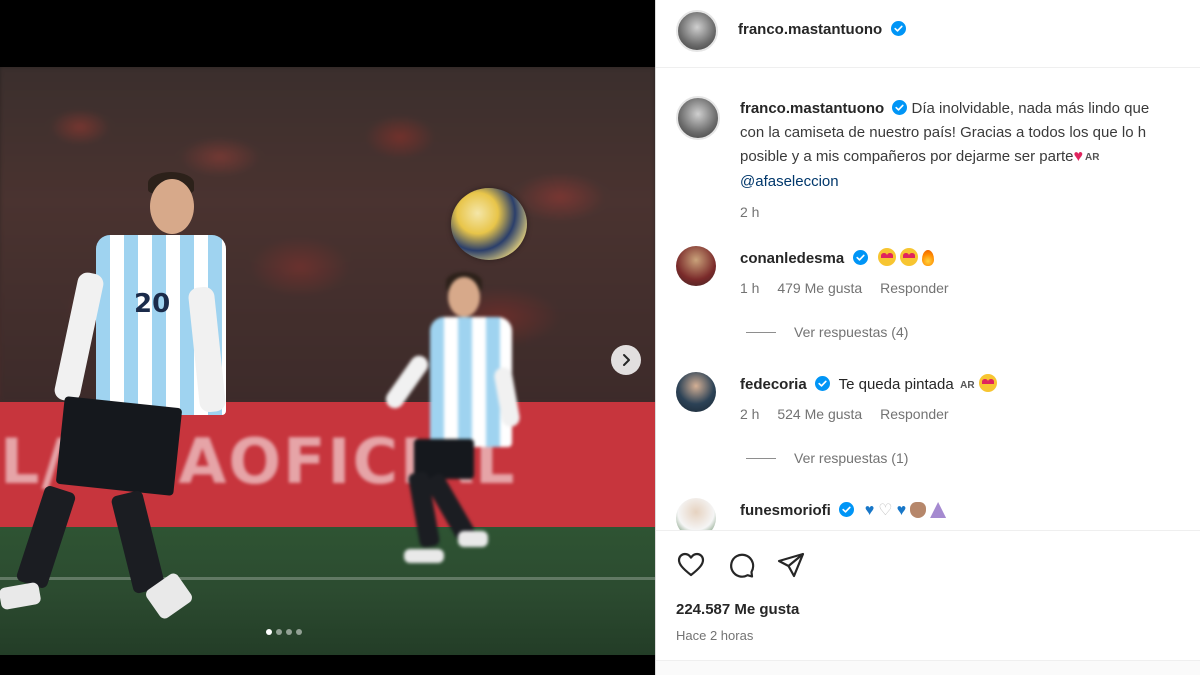  Describe the element at coordinates (851, 332) in the screenshot. I see `view-replies-label: Ver respuestas (4)` at that location.